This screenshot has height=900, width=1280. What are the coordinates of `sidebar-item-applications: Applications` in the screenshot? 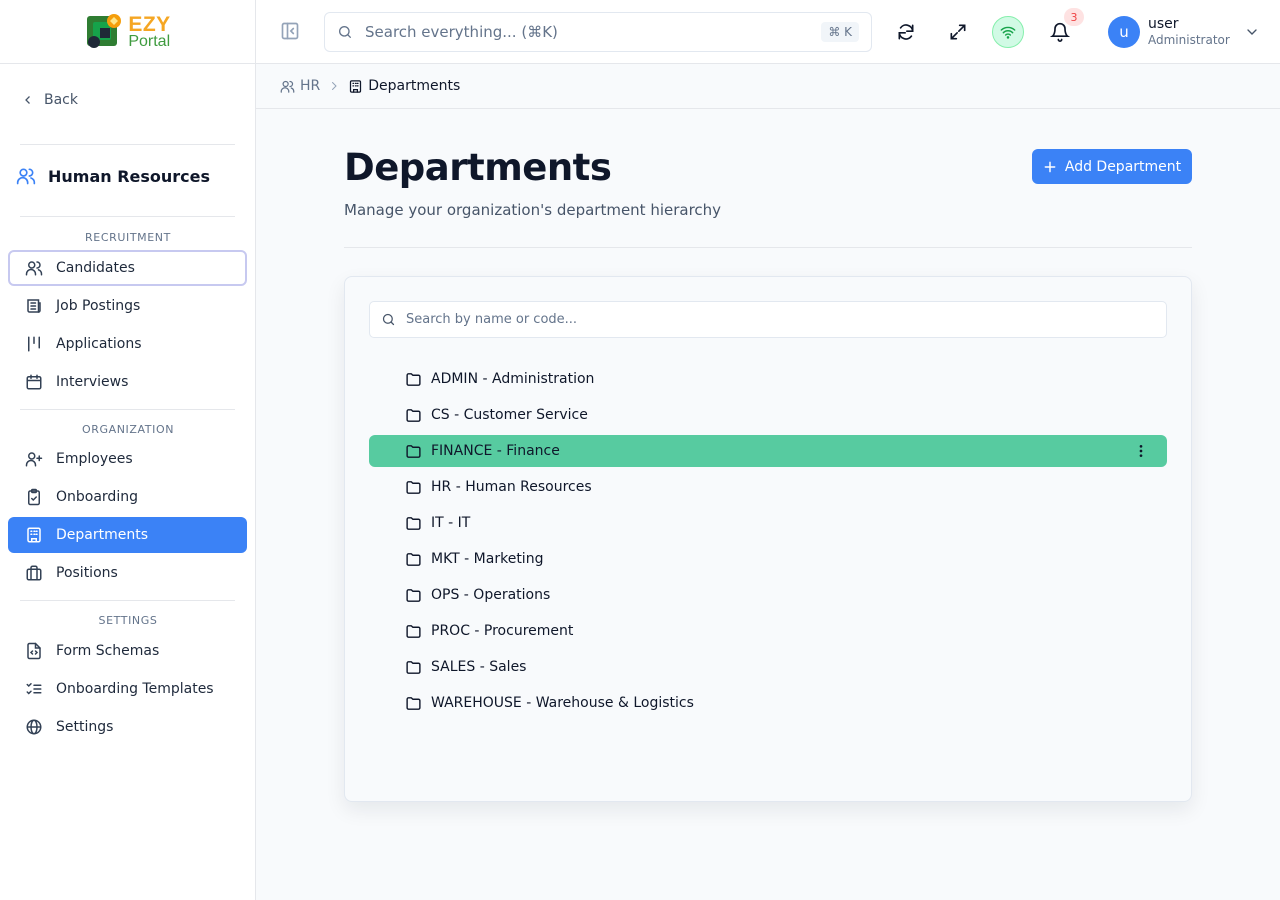 It's located at (127, 344).